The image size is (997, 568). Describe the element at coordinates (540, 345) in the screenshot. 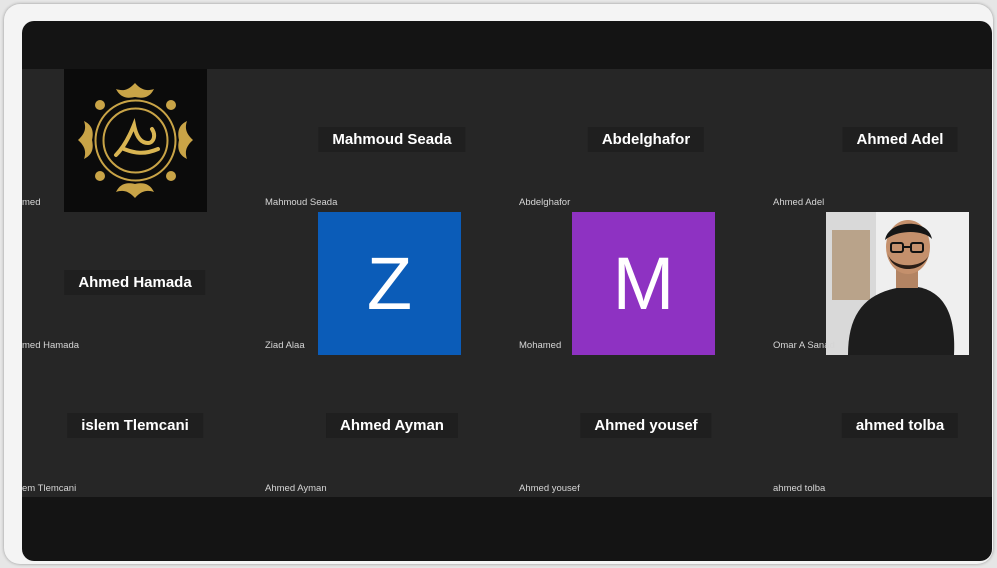

I see `participant-label: Mohamed` at that location.